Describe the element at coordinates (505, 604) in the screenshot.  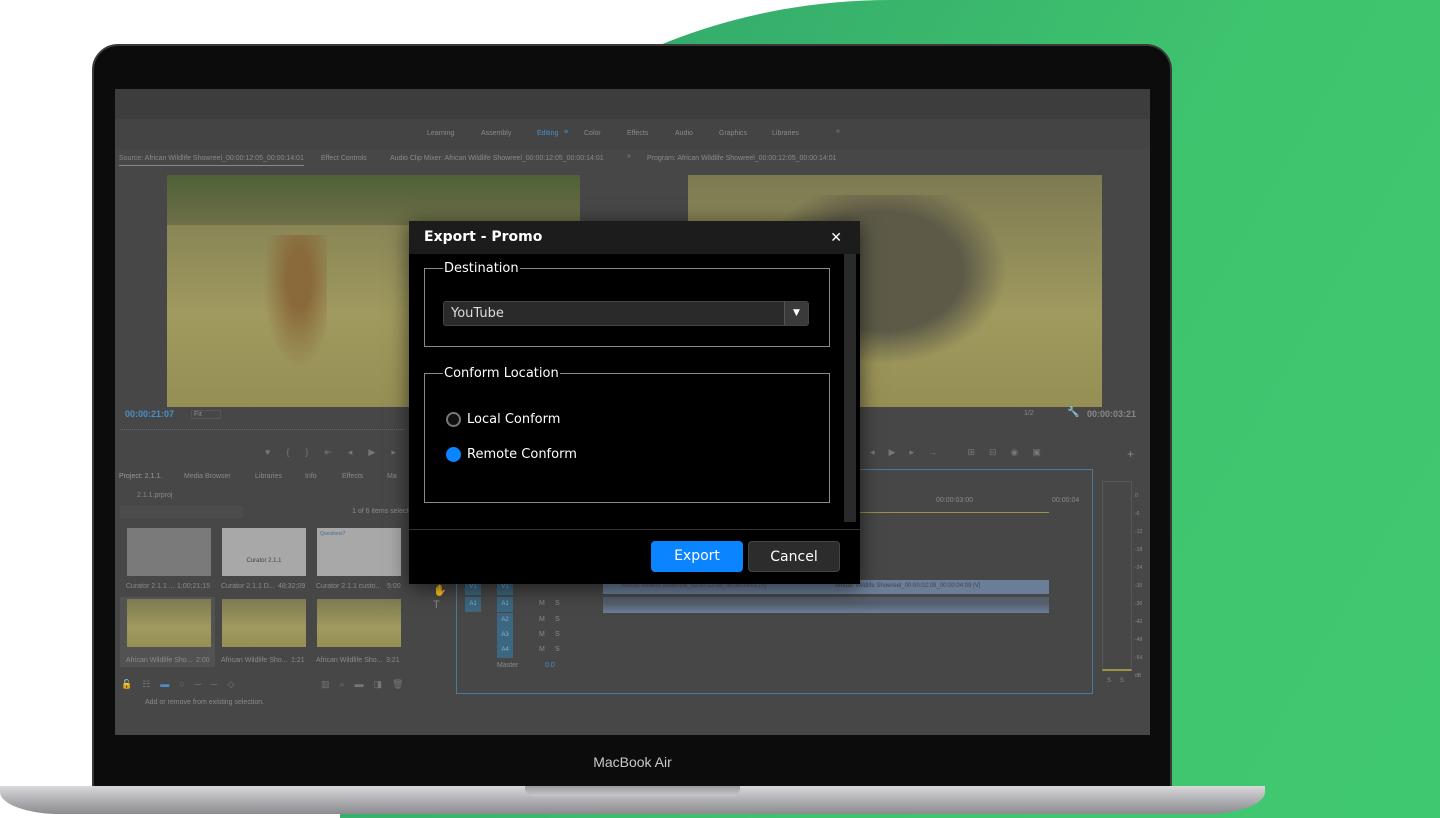
I see `track-target-a1: A1` at that location.